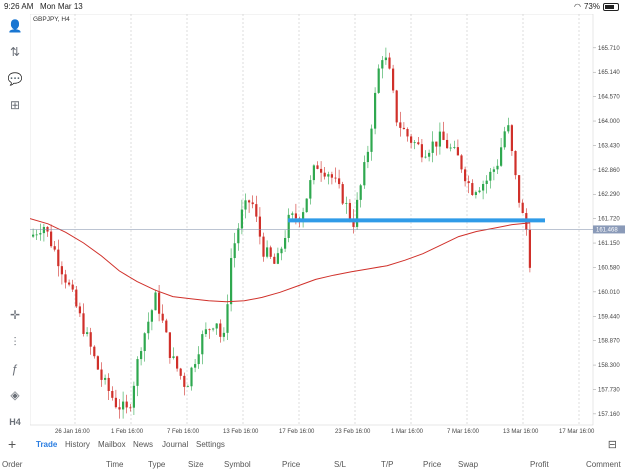 The image size is (625, 469). Describe the element at coordinates (291, 464) in the screenshot. I see `col-price: Price` at that location.